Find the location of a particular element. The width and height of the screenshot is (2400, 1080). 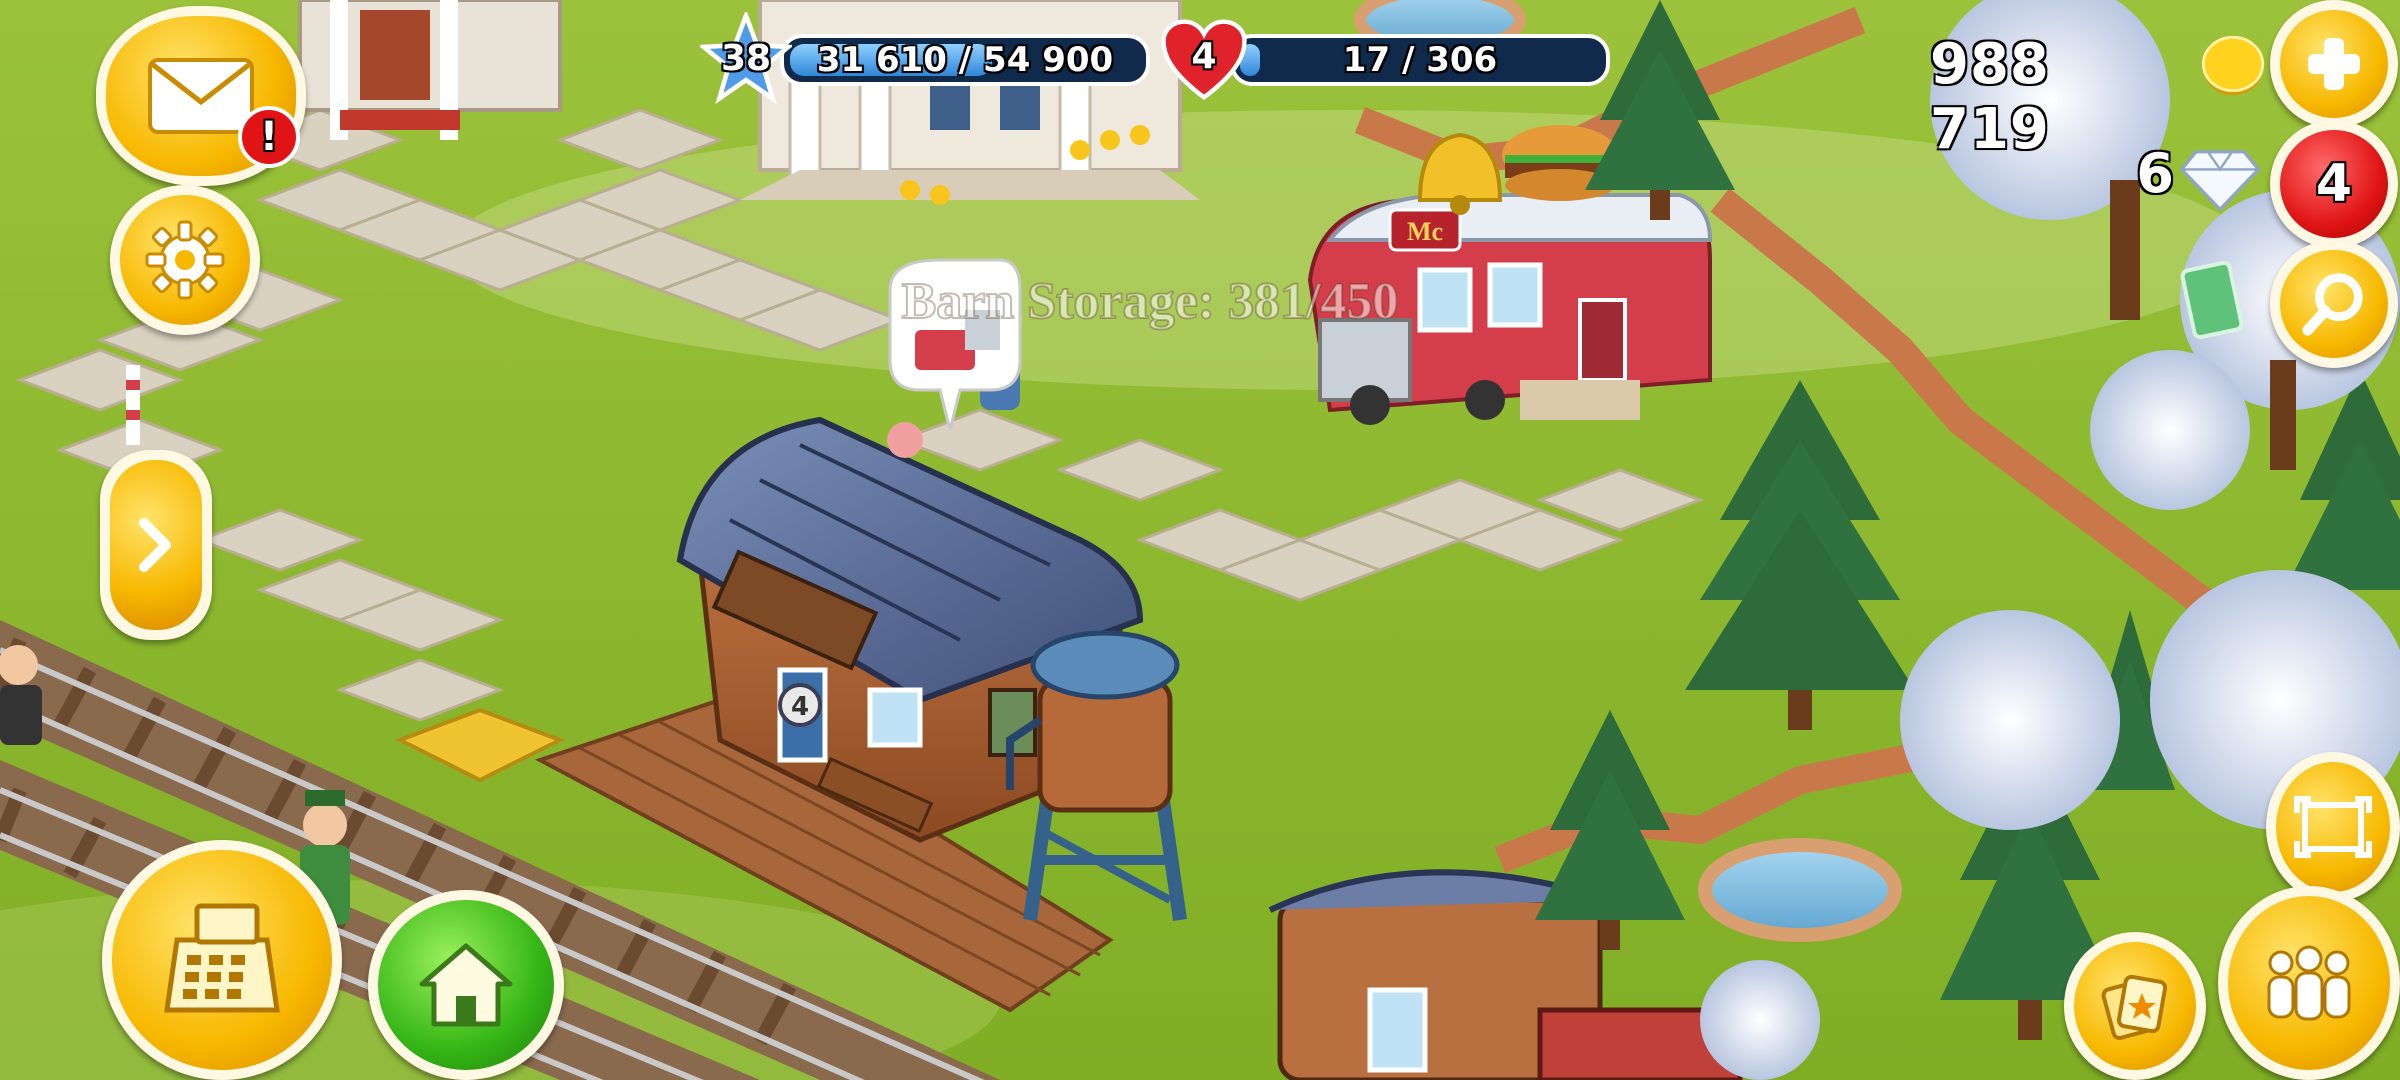

cards-icon is located at coordinates (2134, 1007).